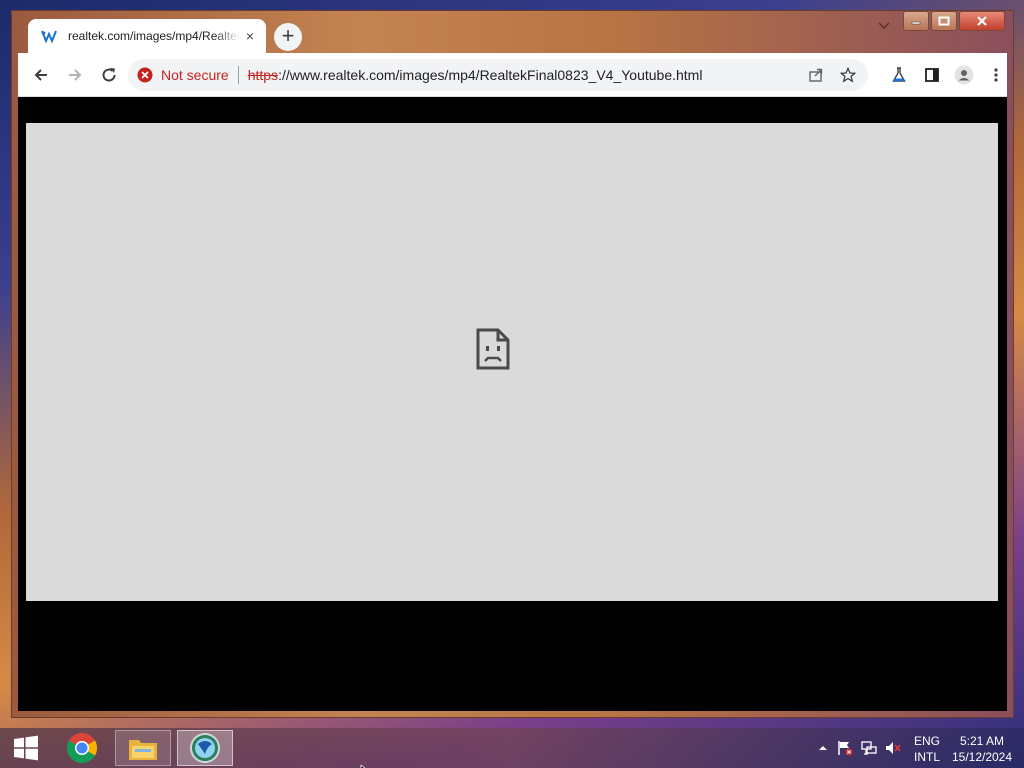 The width and height of the screenshot is (1024, 768). What do you see at coordinates (899, 75) in the screenshot?
I see `labs-icon` at bounding box center [899, 75].